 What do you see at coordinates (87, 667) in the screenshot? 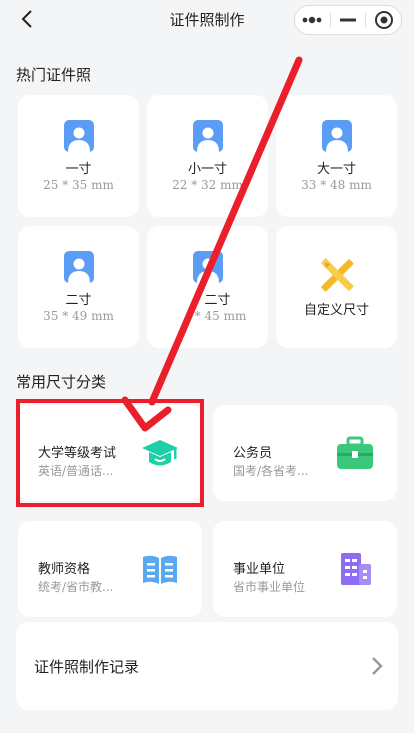
I see `record-label: 证件照制作记录` at bounding box center [87, 667].